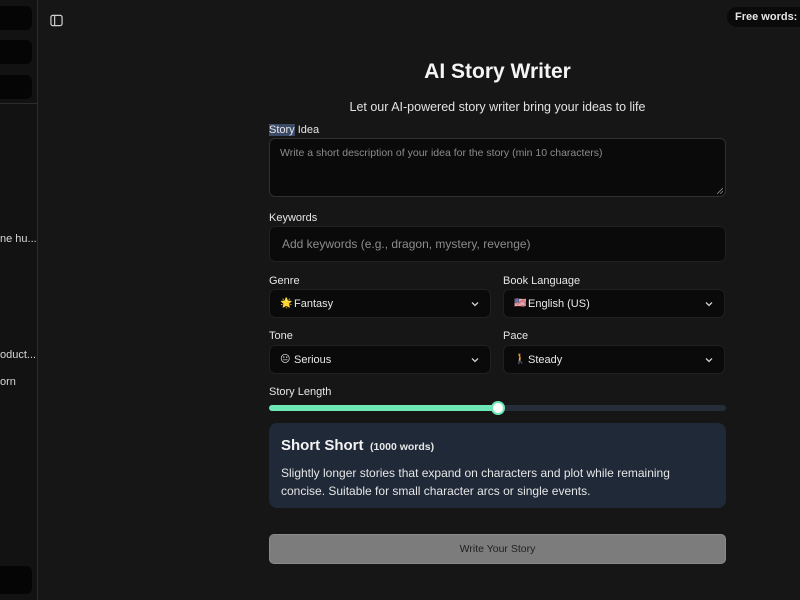 This screenshot has width=800, height=600. Describe the element at coordinates (314, 303) in the screenshot. I see `genre-value: Fantasy` at that location.